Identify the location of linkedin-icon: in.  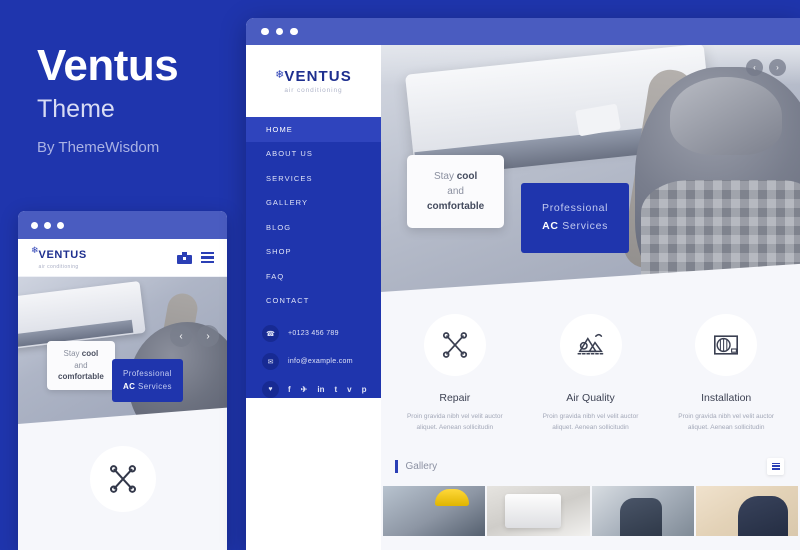
(320, 389).